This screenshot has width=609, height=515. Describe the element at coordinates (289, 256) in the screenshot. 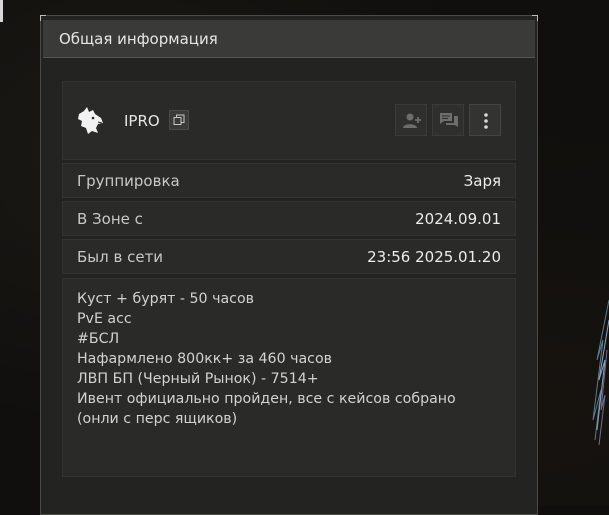

I see `info-row-last-online: Был в сети 23:56 2025.01.20` at that location.